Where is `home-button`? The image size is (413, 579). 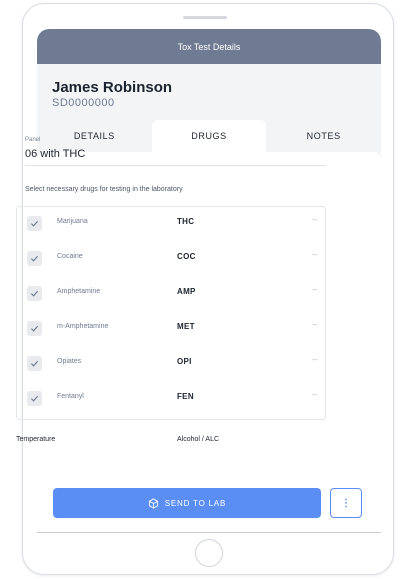
home-button is located at coordinates (209, 553).